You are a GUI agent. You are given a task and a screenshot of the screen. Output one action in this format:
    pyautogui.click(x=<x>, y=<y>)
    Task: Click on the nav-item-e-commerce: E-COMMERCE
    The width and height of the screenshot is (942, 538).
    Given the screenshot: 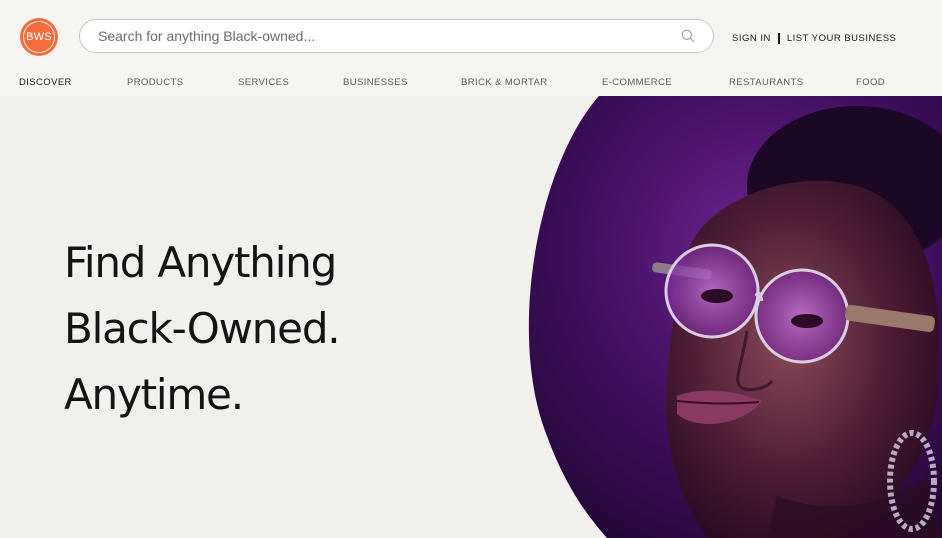 What is the action you would take?
    pyautogui.click(x=637, y=82)
    